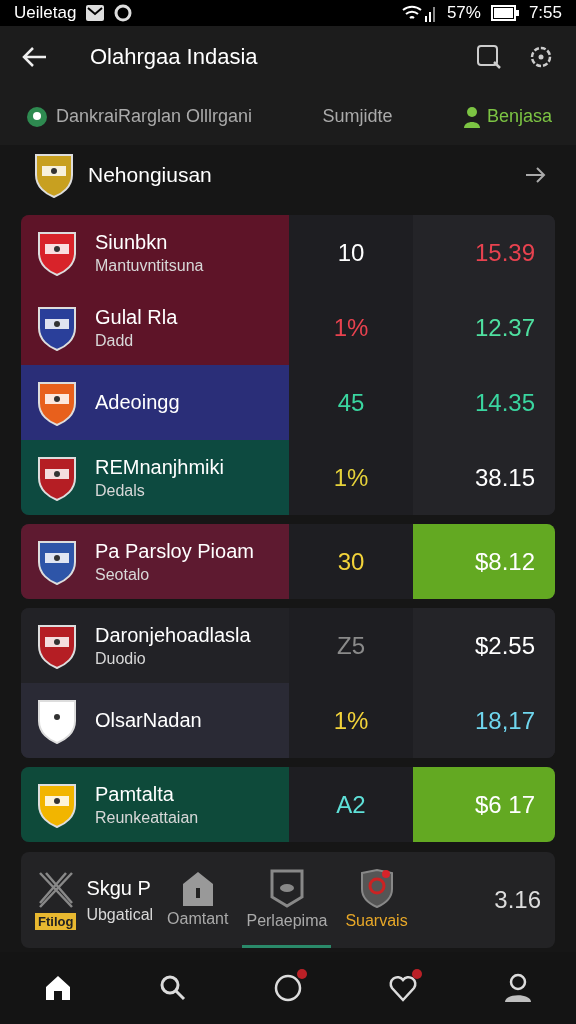 The image size is (576, 1024). What do you see at coordinates (463, 13) in the screenshot?
I see `battery-percent: 57%` at bounding box center [463, 13].